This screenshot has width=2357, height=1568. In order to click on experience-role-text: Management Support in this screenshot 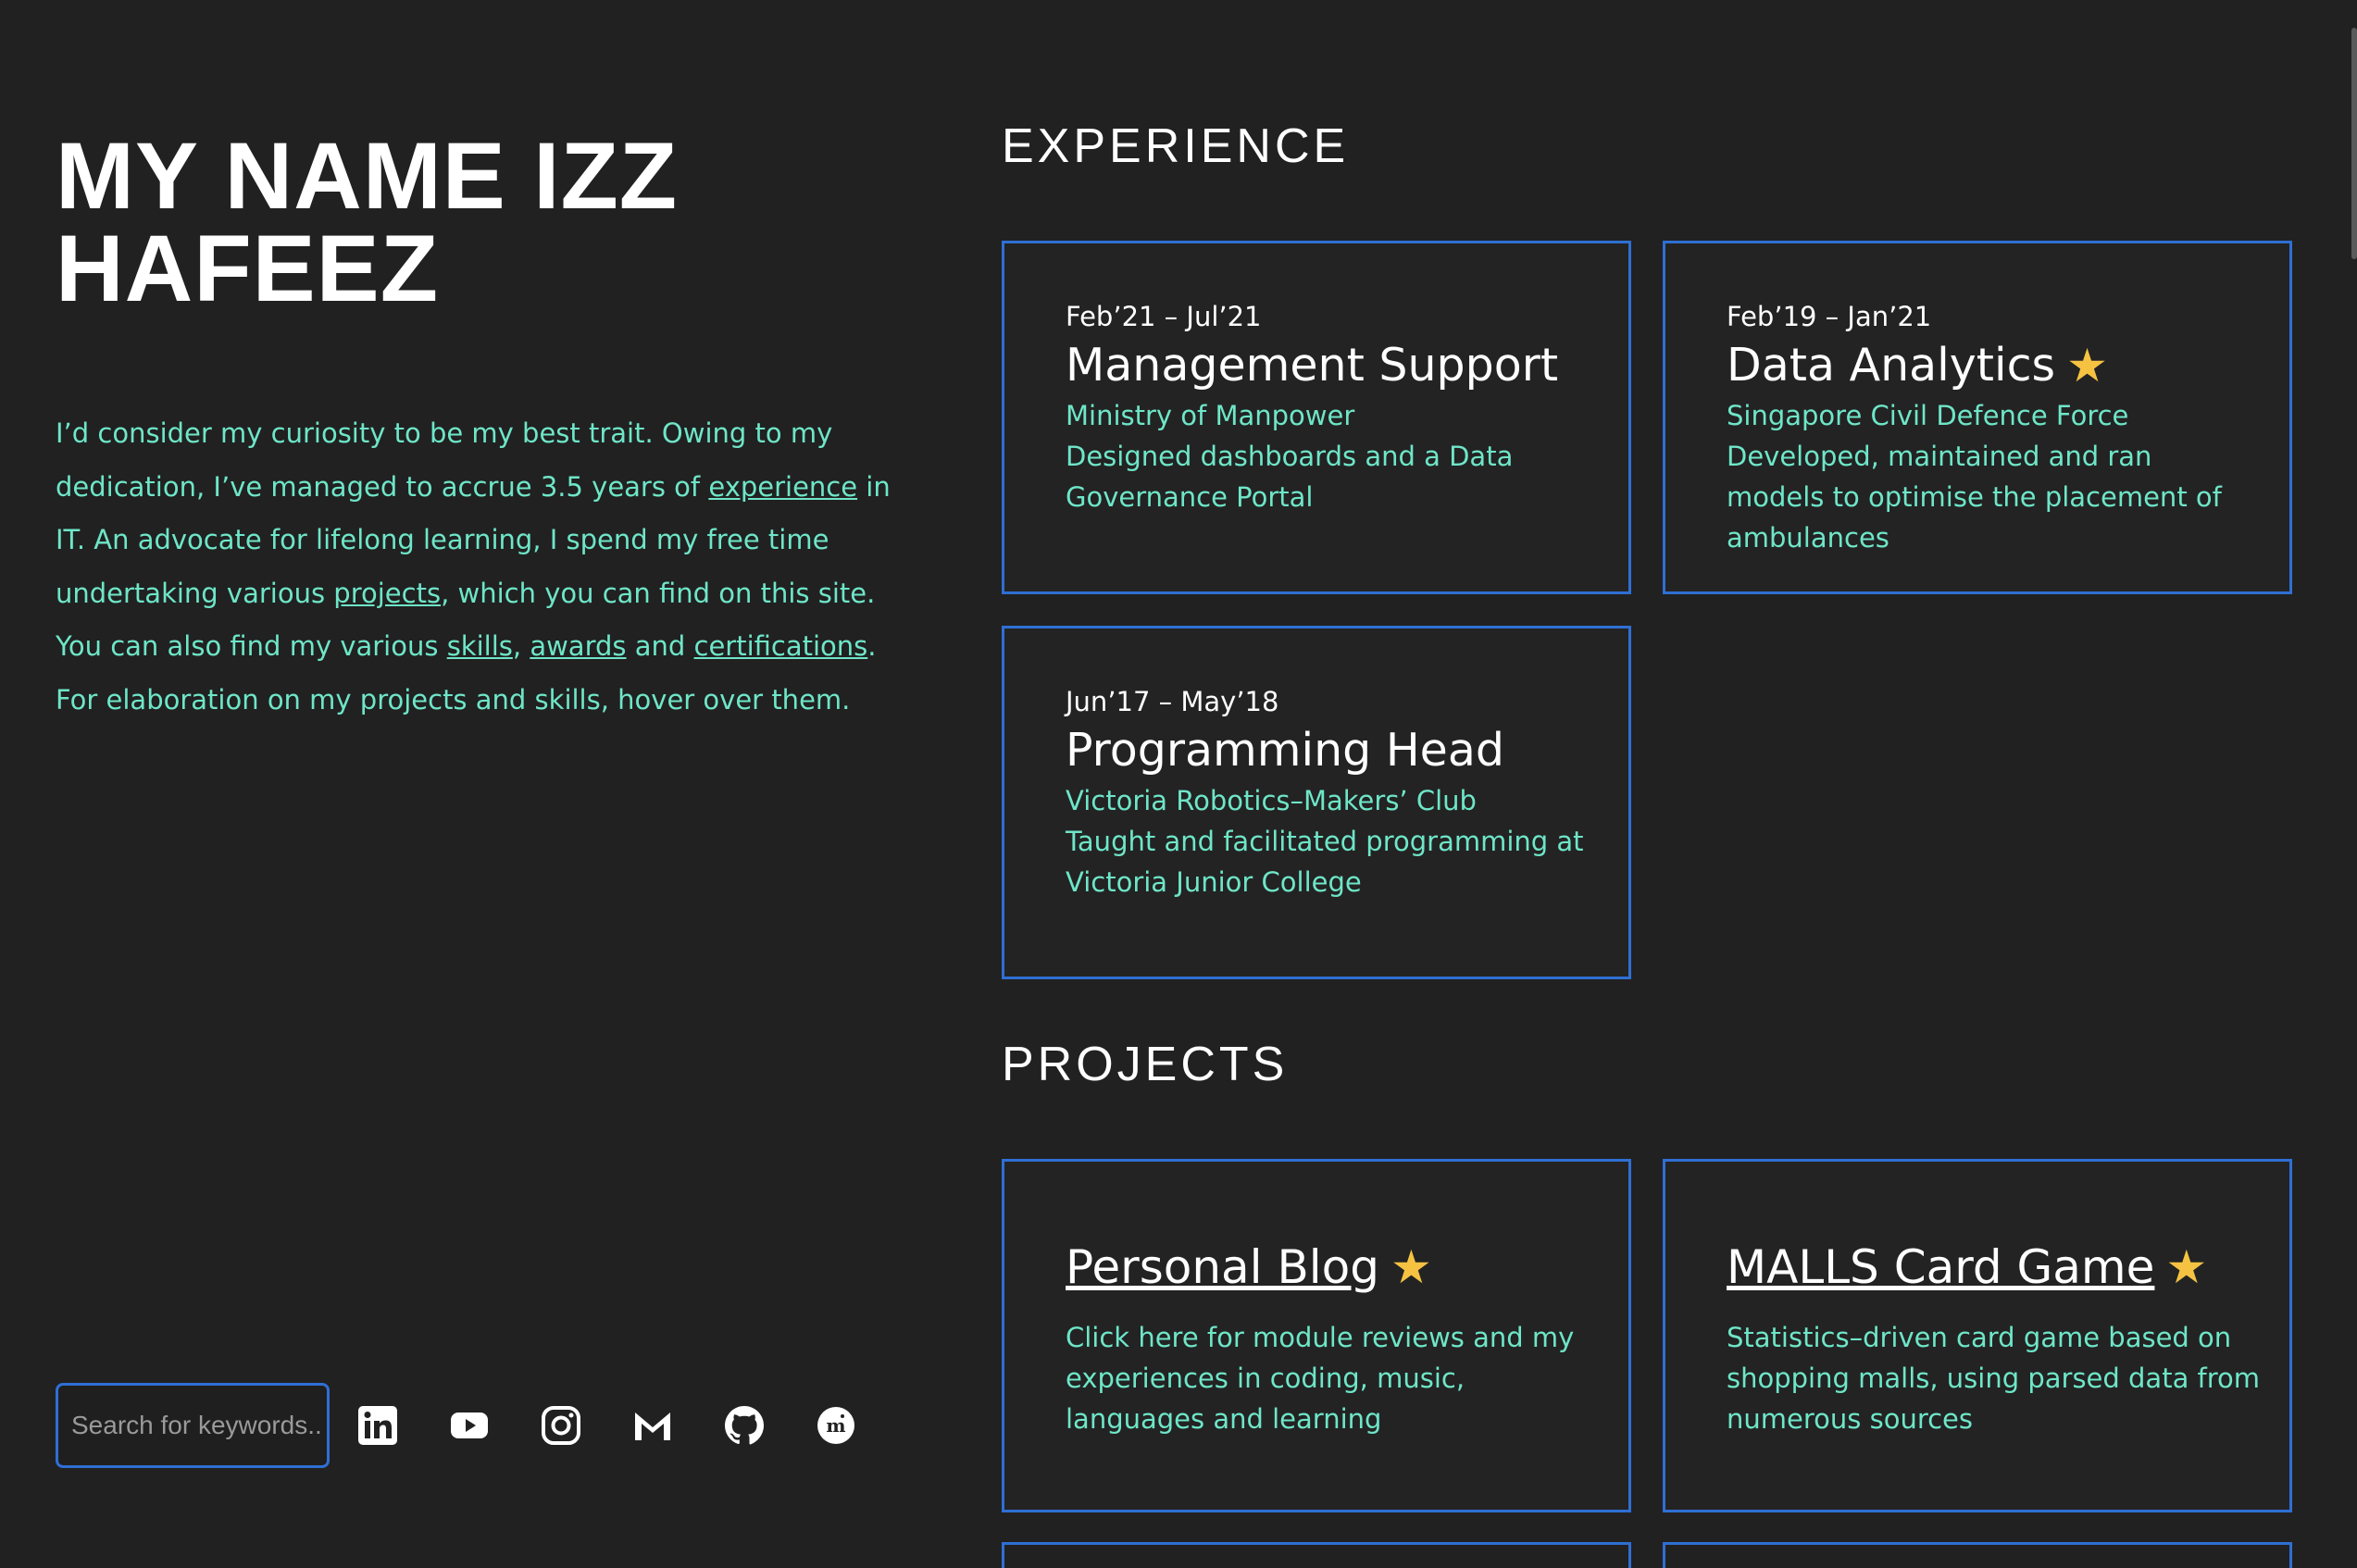, I will do `click(1312, 365)`.